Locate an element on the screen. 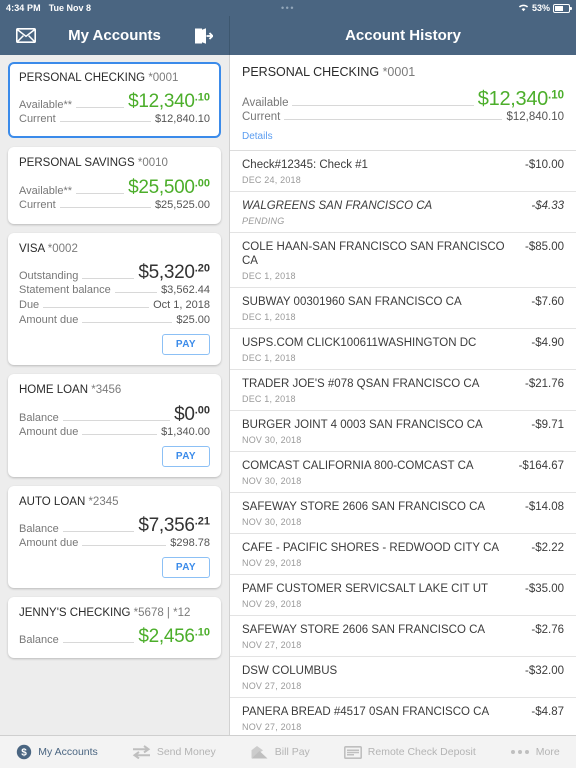 The image size is (576, 768). transaction-amount: -$14.08 is located at coordinates (544, 507).